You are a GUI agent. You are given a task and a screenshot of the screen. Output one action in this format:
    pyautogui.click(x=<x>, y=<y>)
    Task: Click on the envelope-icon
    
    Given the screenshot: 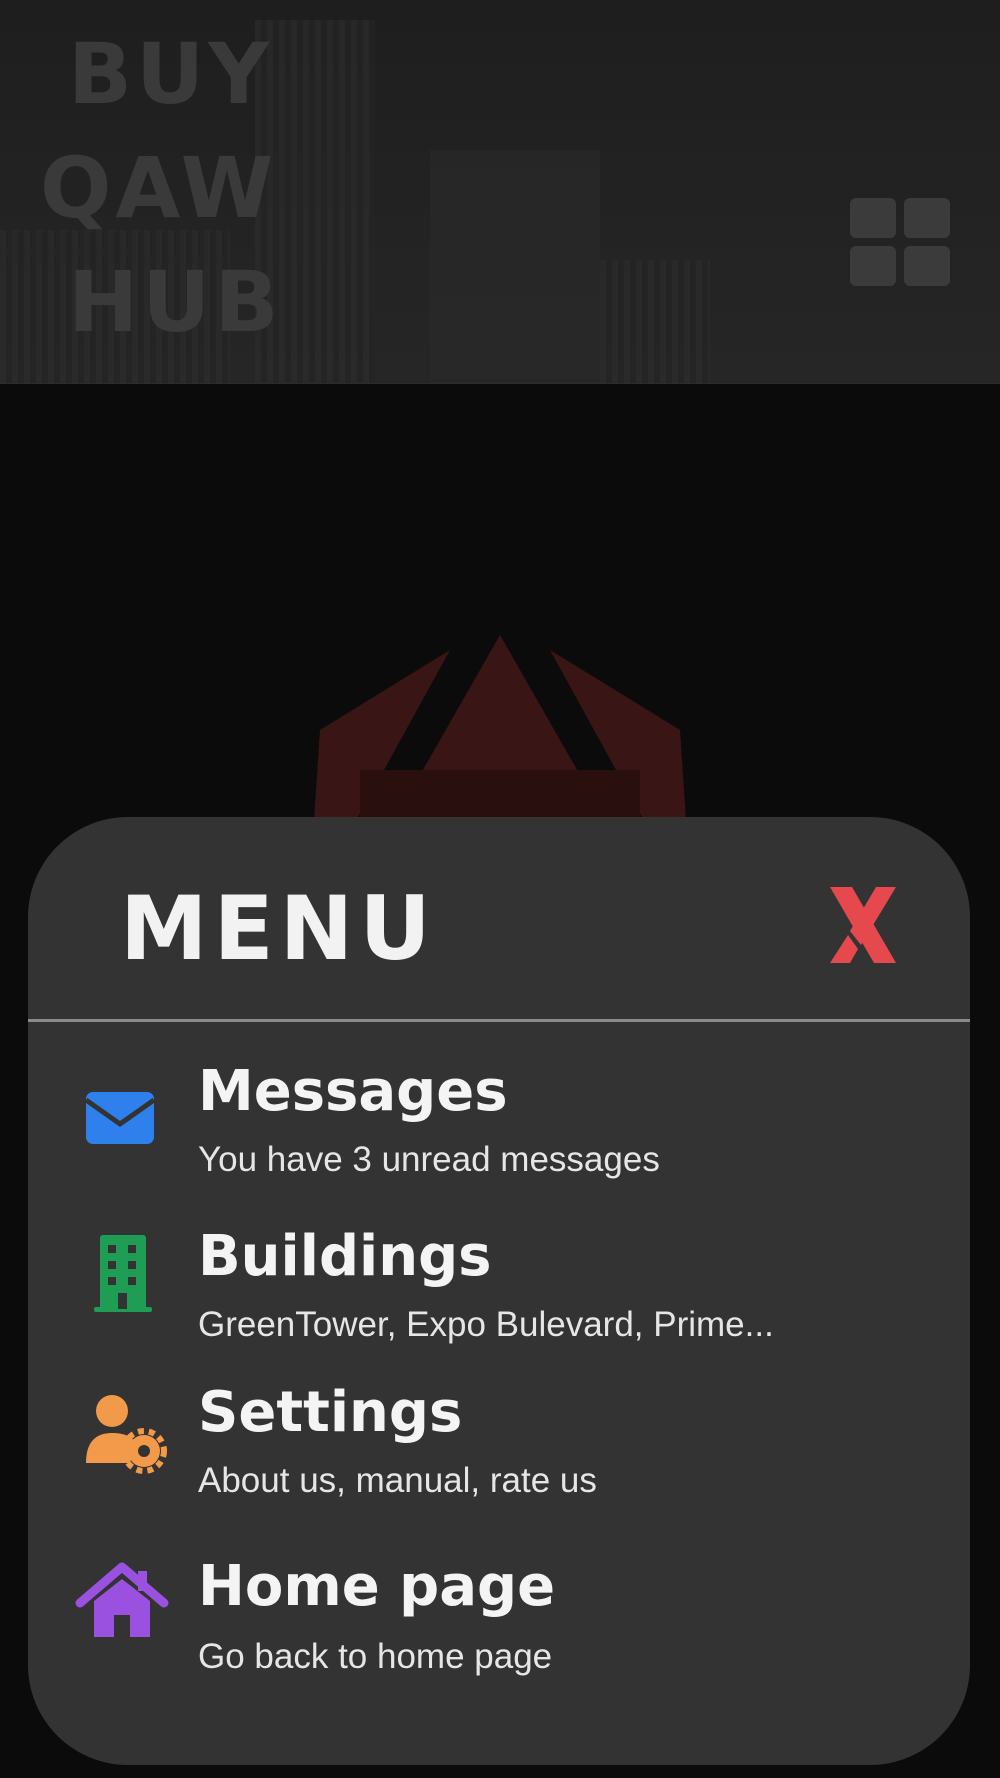 What is the action you would take?
    pyautogui.click(x=120, y=1118)
    